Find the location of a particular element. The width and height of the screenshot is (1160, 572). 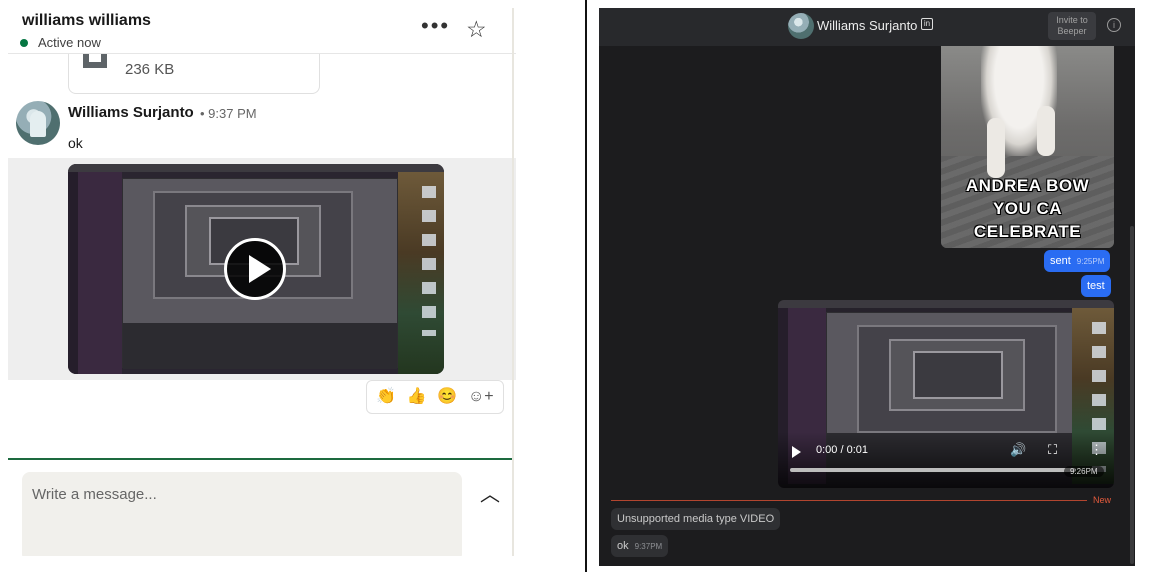

message-text: sent is located at coordinates (1060, 261).